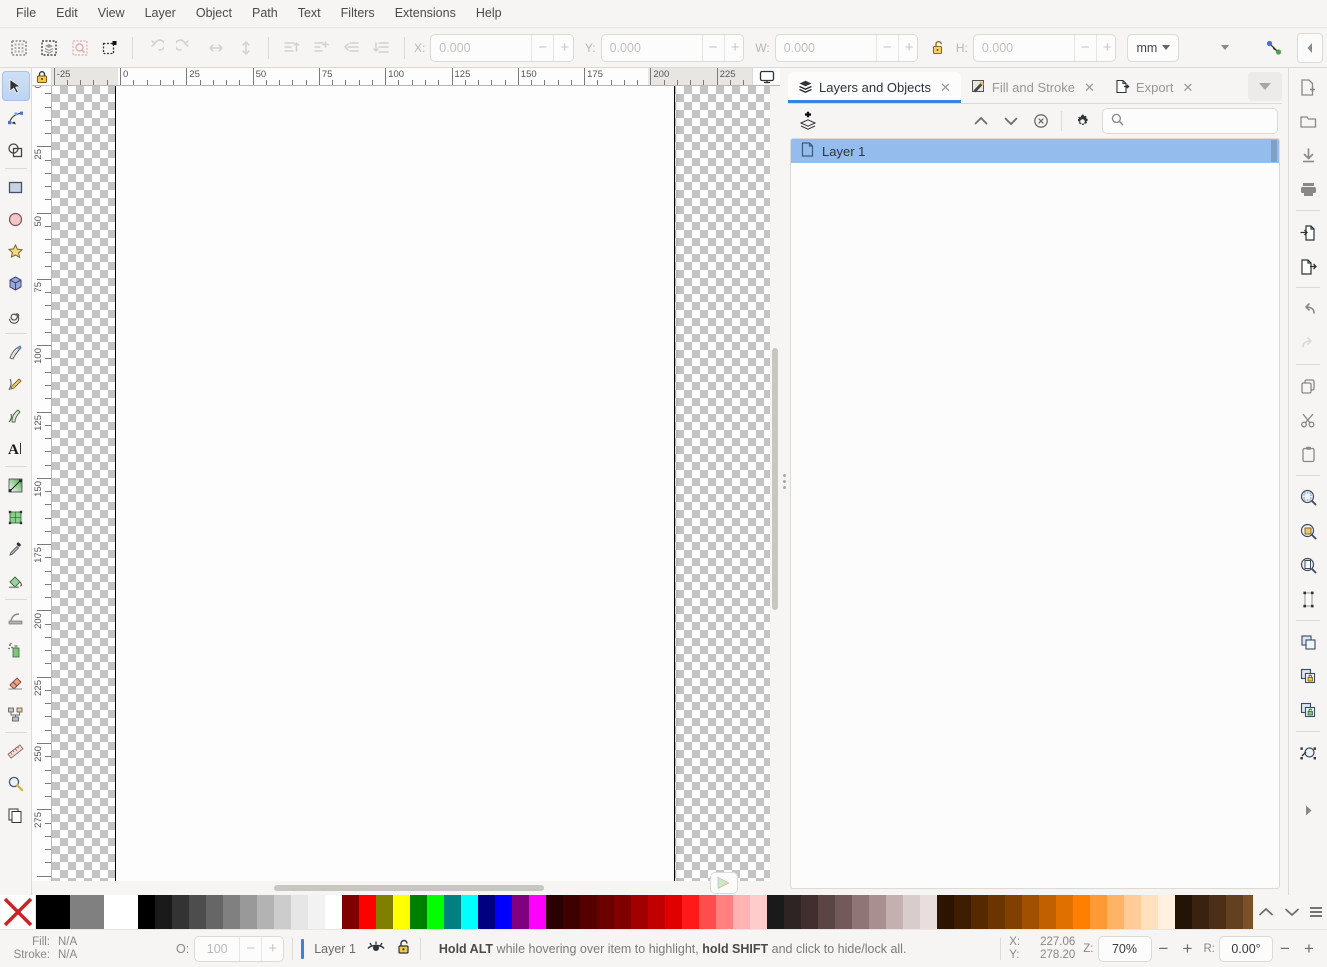 The height and width of the screenshot is (967, 1327). Describe the element at coordinates (42, 77) in the screenshot. I see `ruler-lock-button` at that location.